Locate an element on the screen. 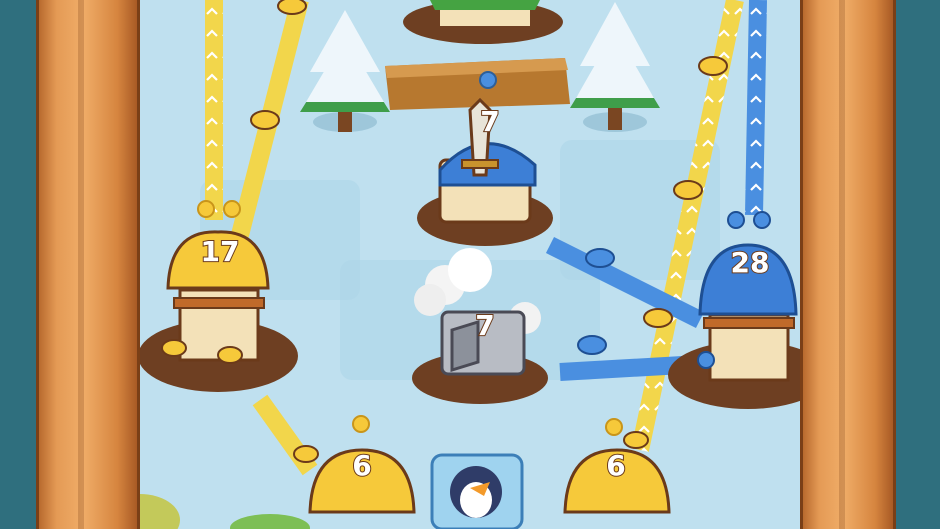 This screenshot has width=940, height=529. yellow-tower-count: 17 is located at coordinates (220, 252).